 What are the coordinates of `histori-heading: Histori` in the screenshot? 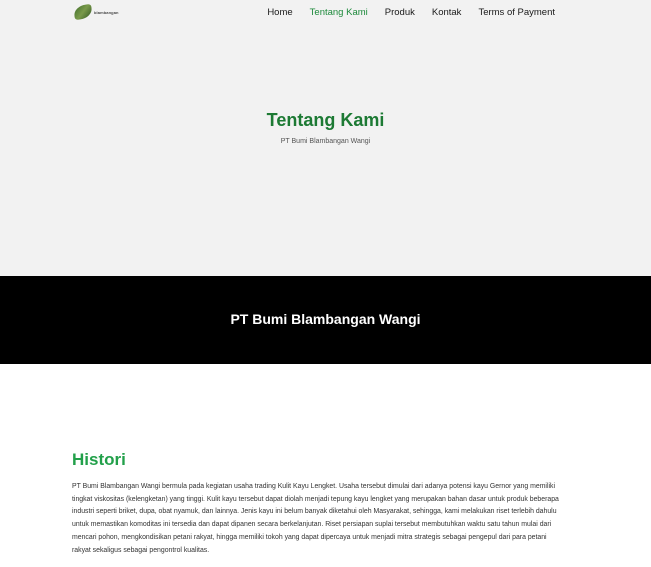 It's located at (99, 459).